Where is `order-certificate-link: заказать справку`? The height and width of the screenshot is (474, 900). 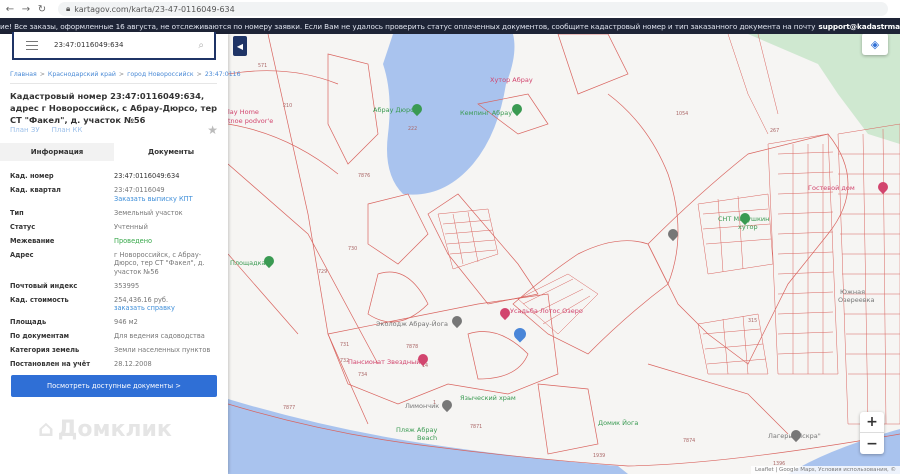 order-certificate-link: заказать справку is located at coordinates (167, 308).